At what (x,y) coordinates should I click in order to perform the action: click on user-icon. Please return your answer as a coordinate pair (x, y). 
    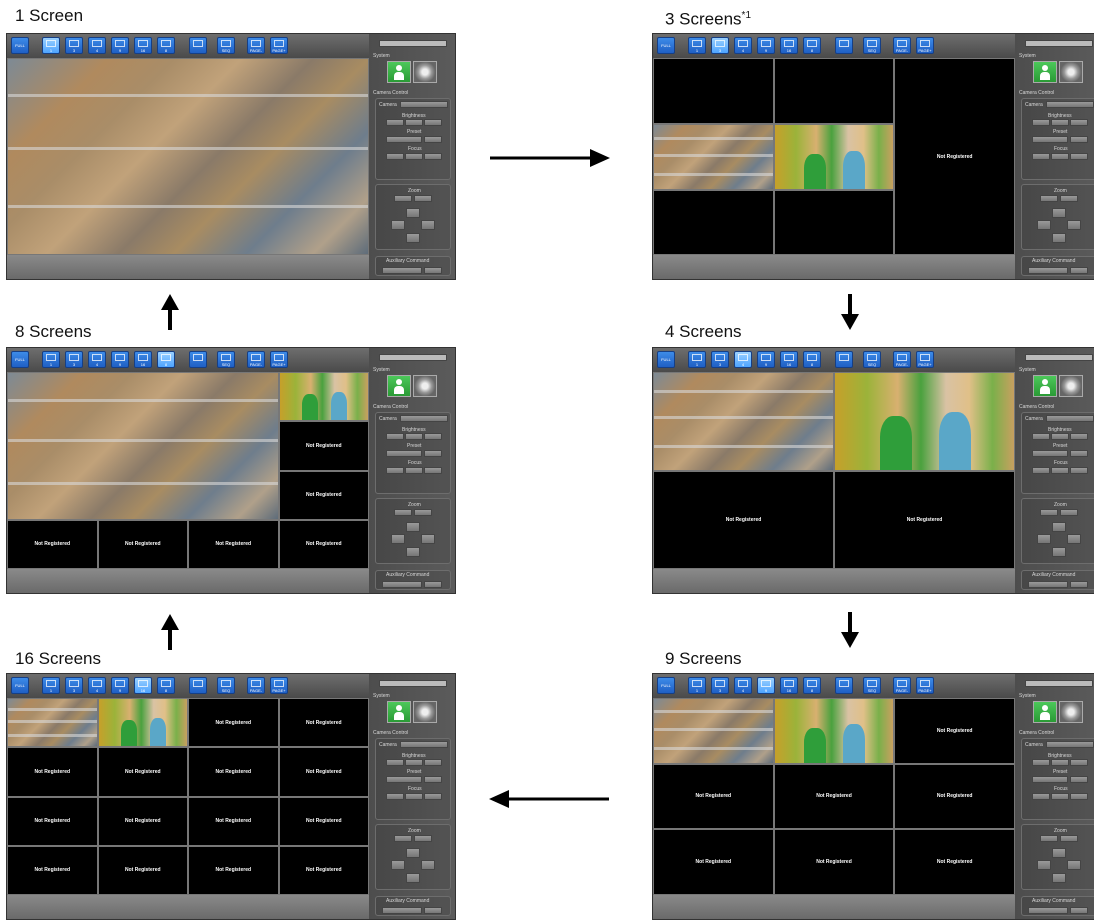
    Looking at the image, I should click on (399, 386).